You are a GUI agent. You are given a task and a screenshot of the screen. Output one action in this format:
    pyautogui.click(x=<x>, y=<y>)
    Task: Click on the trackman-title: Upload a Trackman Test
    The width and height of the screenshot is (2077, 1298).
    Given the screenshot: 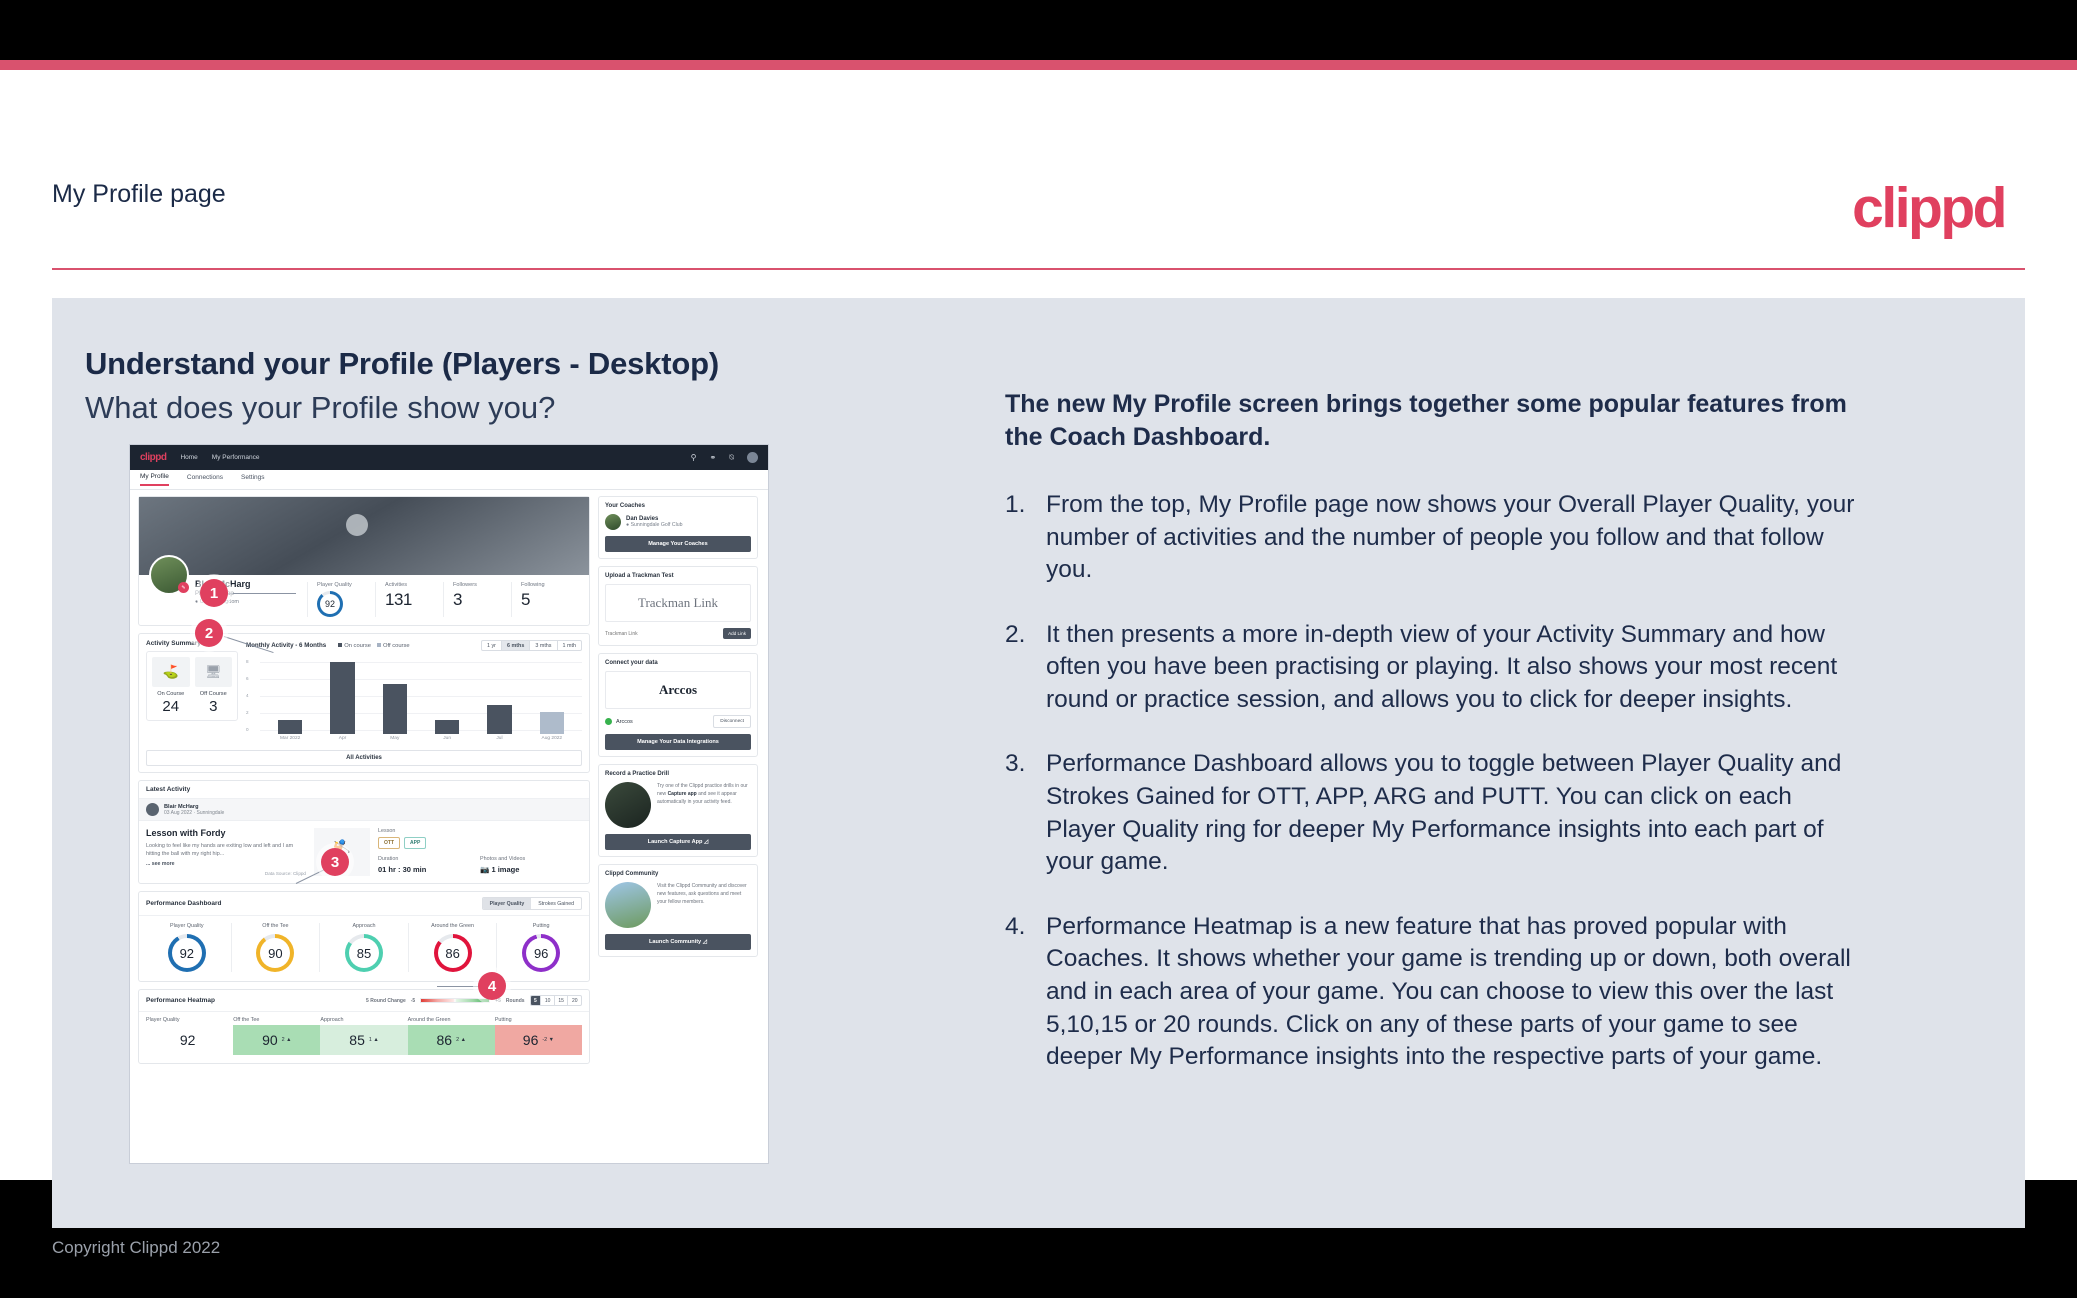 What is the action you would take?
    pyautogui.click(x=639, y=576)
    